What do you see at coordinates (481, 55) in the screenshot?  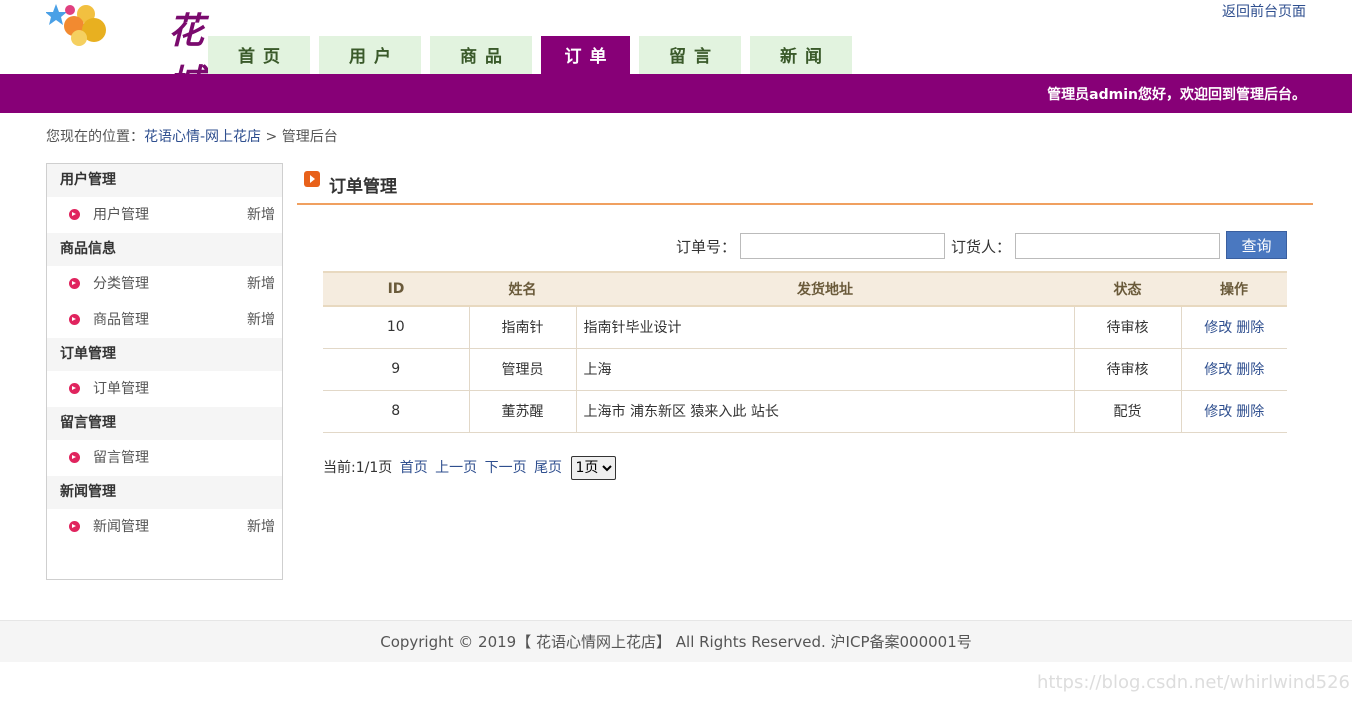 I see `tab-products: 商品` at bounding box center [481, 55].